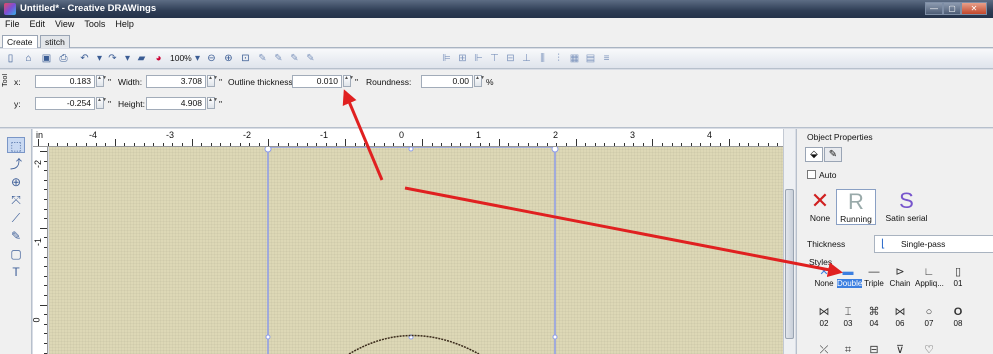 This screenshot has width=993, height=354. I want to click on redo-icon: ↷, so click(112, 58).